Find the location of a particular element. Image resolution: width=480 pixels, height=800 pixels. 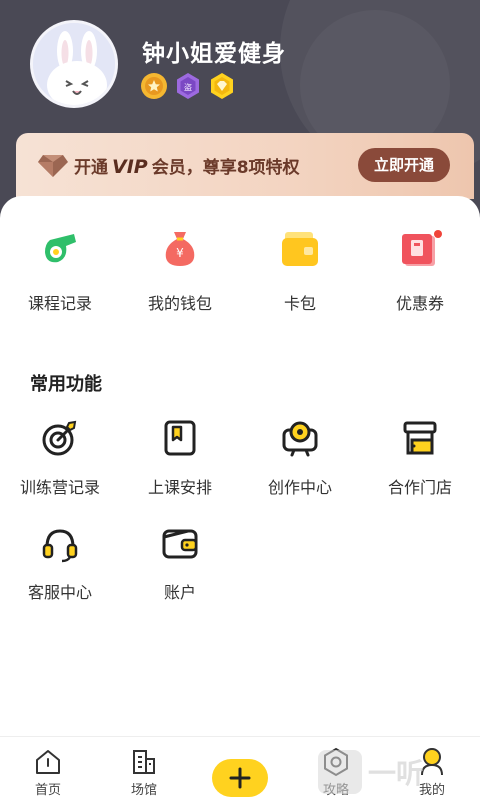

function-label: 客服中心 is located at coordinates (59, 592).